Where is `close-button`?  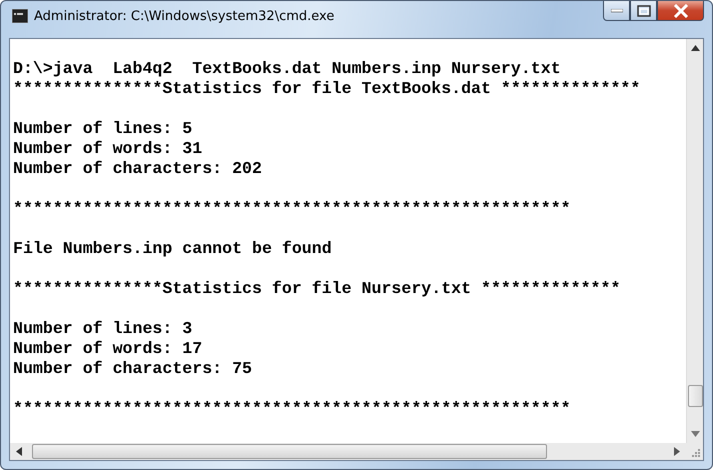
close-button is located at coordinates (680, 11).